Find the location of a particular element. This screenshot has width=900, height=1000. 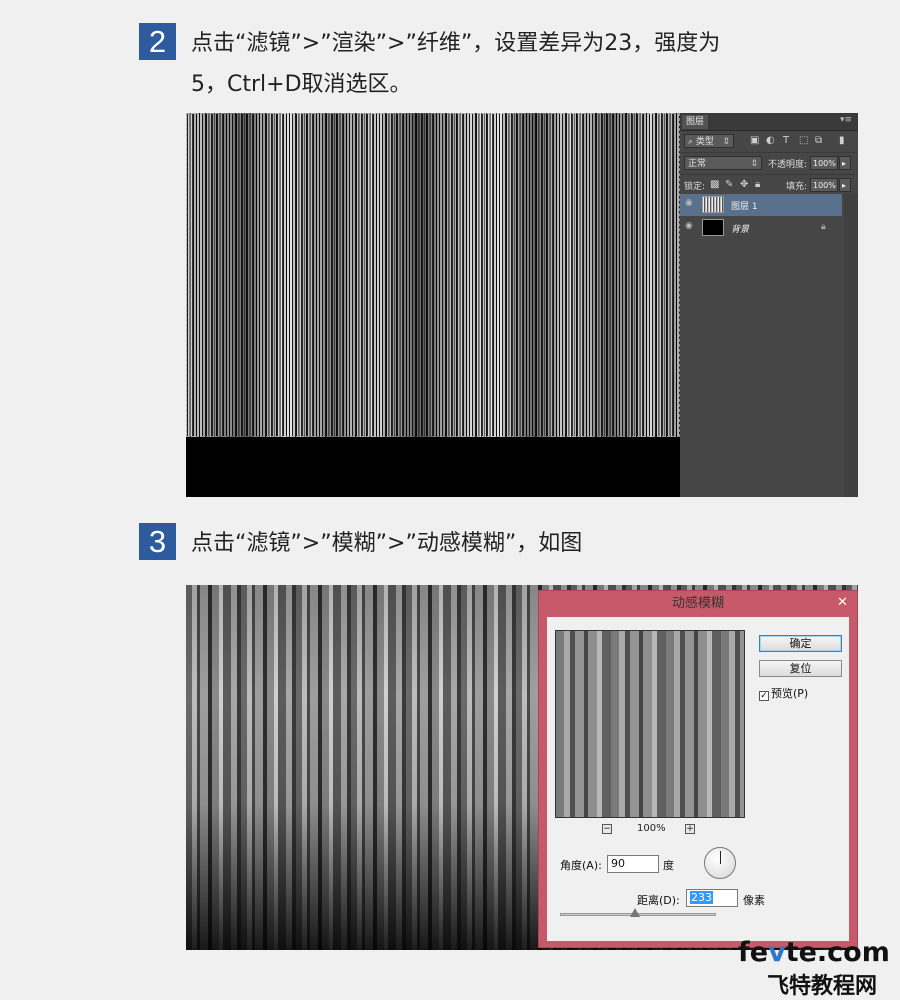

layer-filter-row: ⌕ 类型 ⇕ ▣ ◐ T ⬚ ⧉ ▮ is located at coordinates (769, 142).